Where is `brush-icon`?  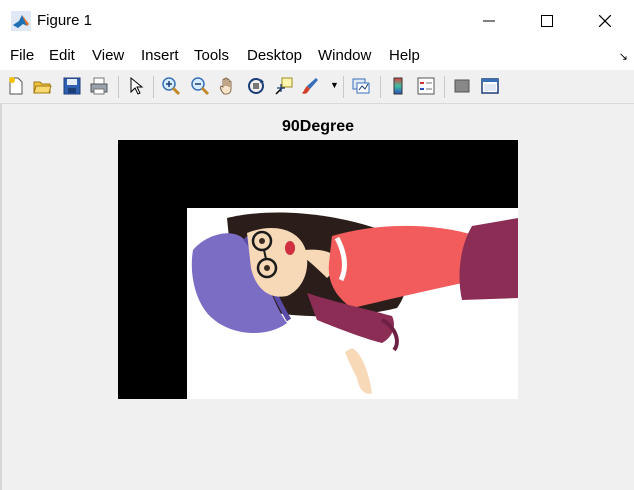 brush-icon is located at coordinates (310, 86).